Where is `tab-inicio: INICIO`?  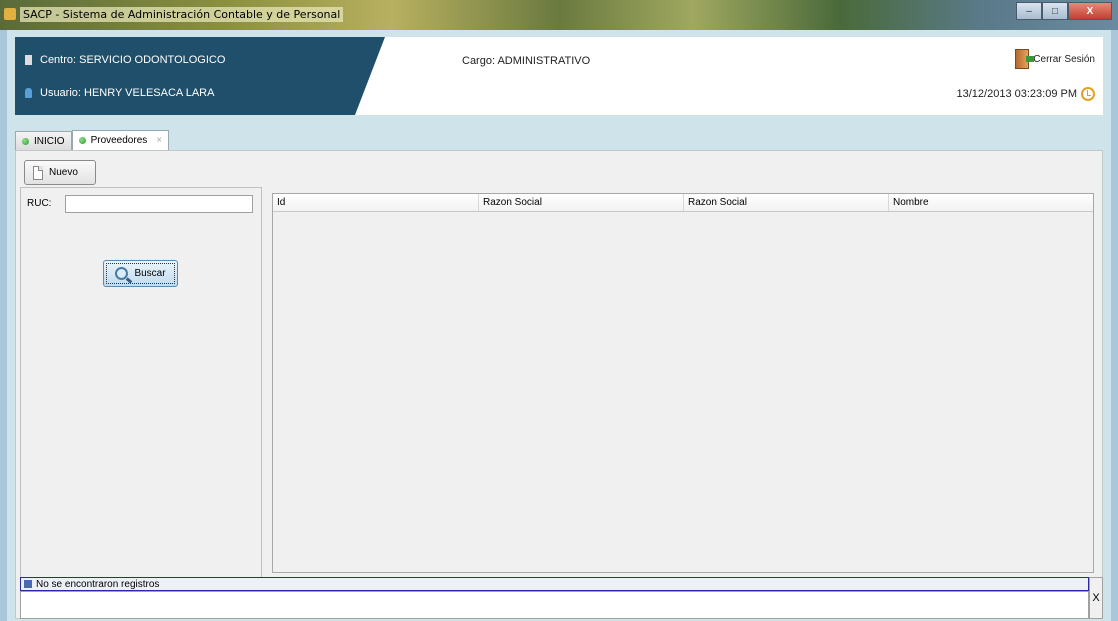
tab-inicio: INICIO is located at coordinates (43, 140).